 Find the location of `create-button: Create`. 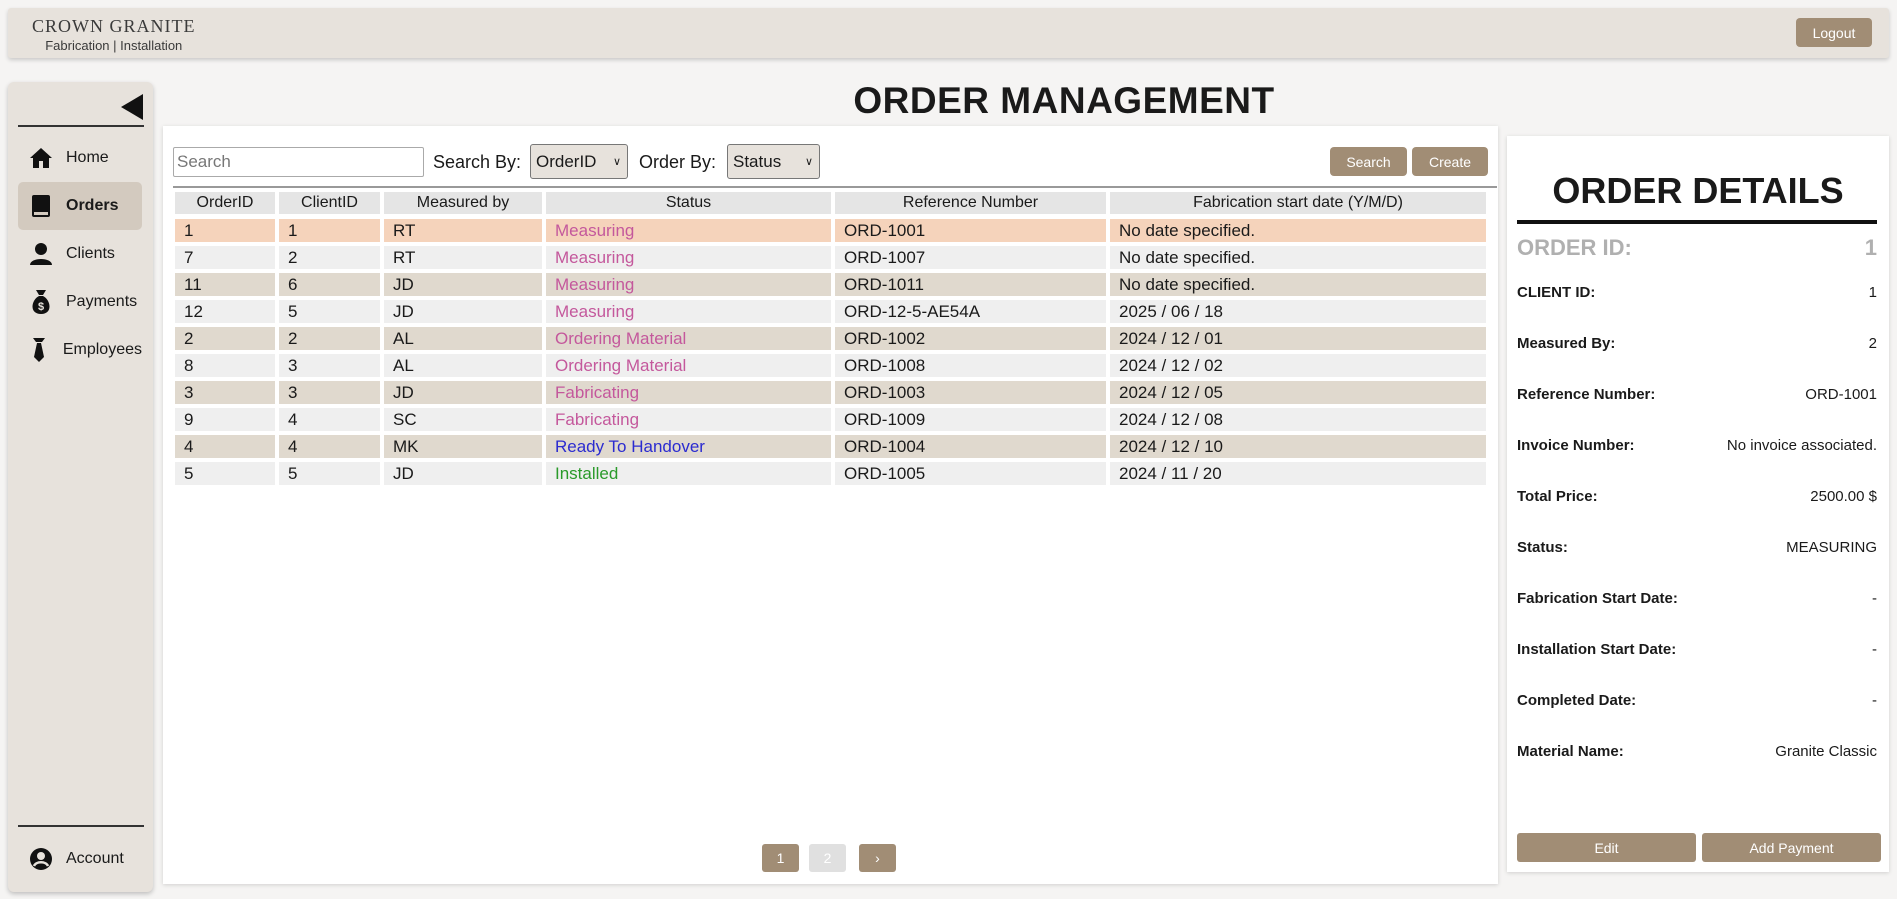

create-button: Create is located at coordinates (1450, 161).